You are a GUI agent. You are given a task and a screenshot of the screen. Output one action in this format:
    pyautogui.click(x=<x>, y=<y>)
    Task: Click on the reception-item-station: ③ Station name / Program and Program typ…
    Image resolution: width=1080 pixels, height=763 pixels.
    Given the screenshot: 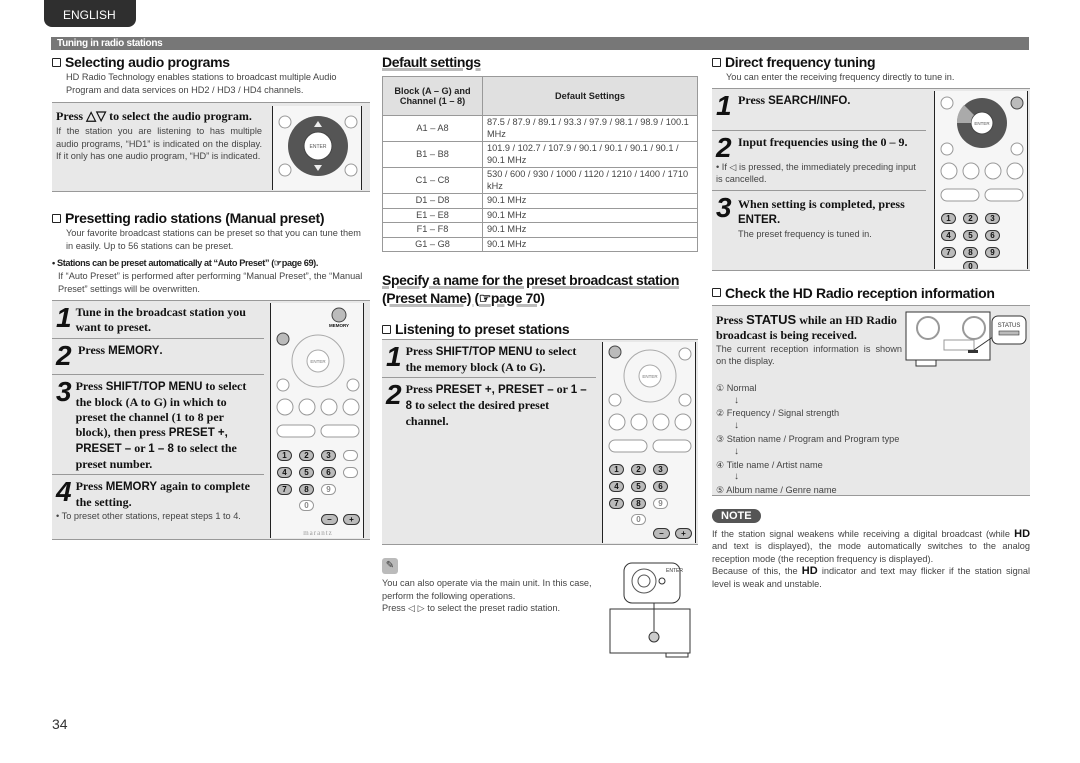 What is the action you would take?
    pyautogui.click(x=808, y=438)
    